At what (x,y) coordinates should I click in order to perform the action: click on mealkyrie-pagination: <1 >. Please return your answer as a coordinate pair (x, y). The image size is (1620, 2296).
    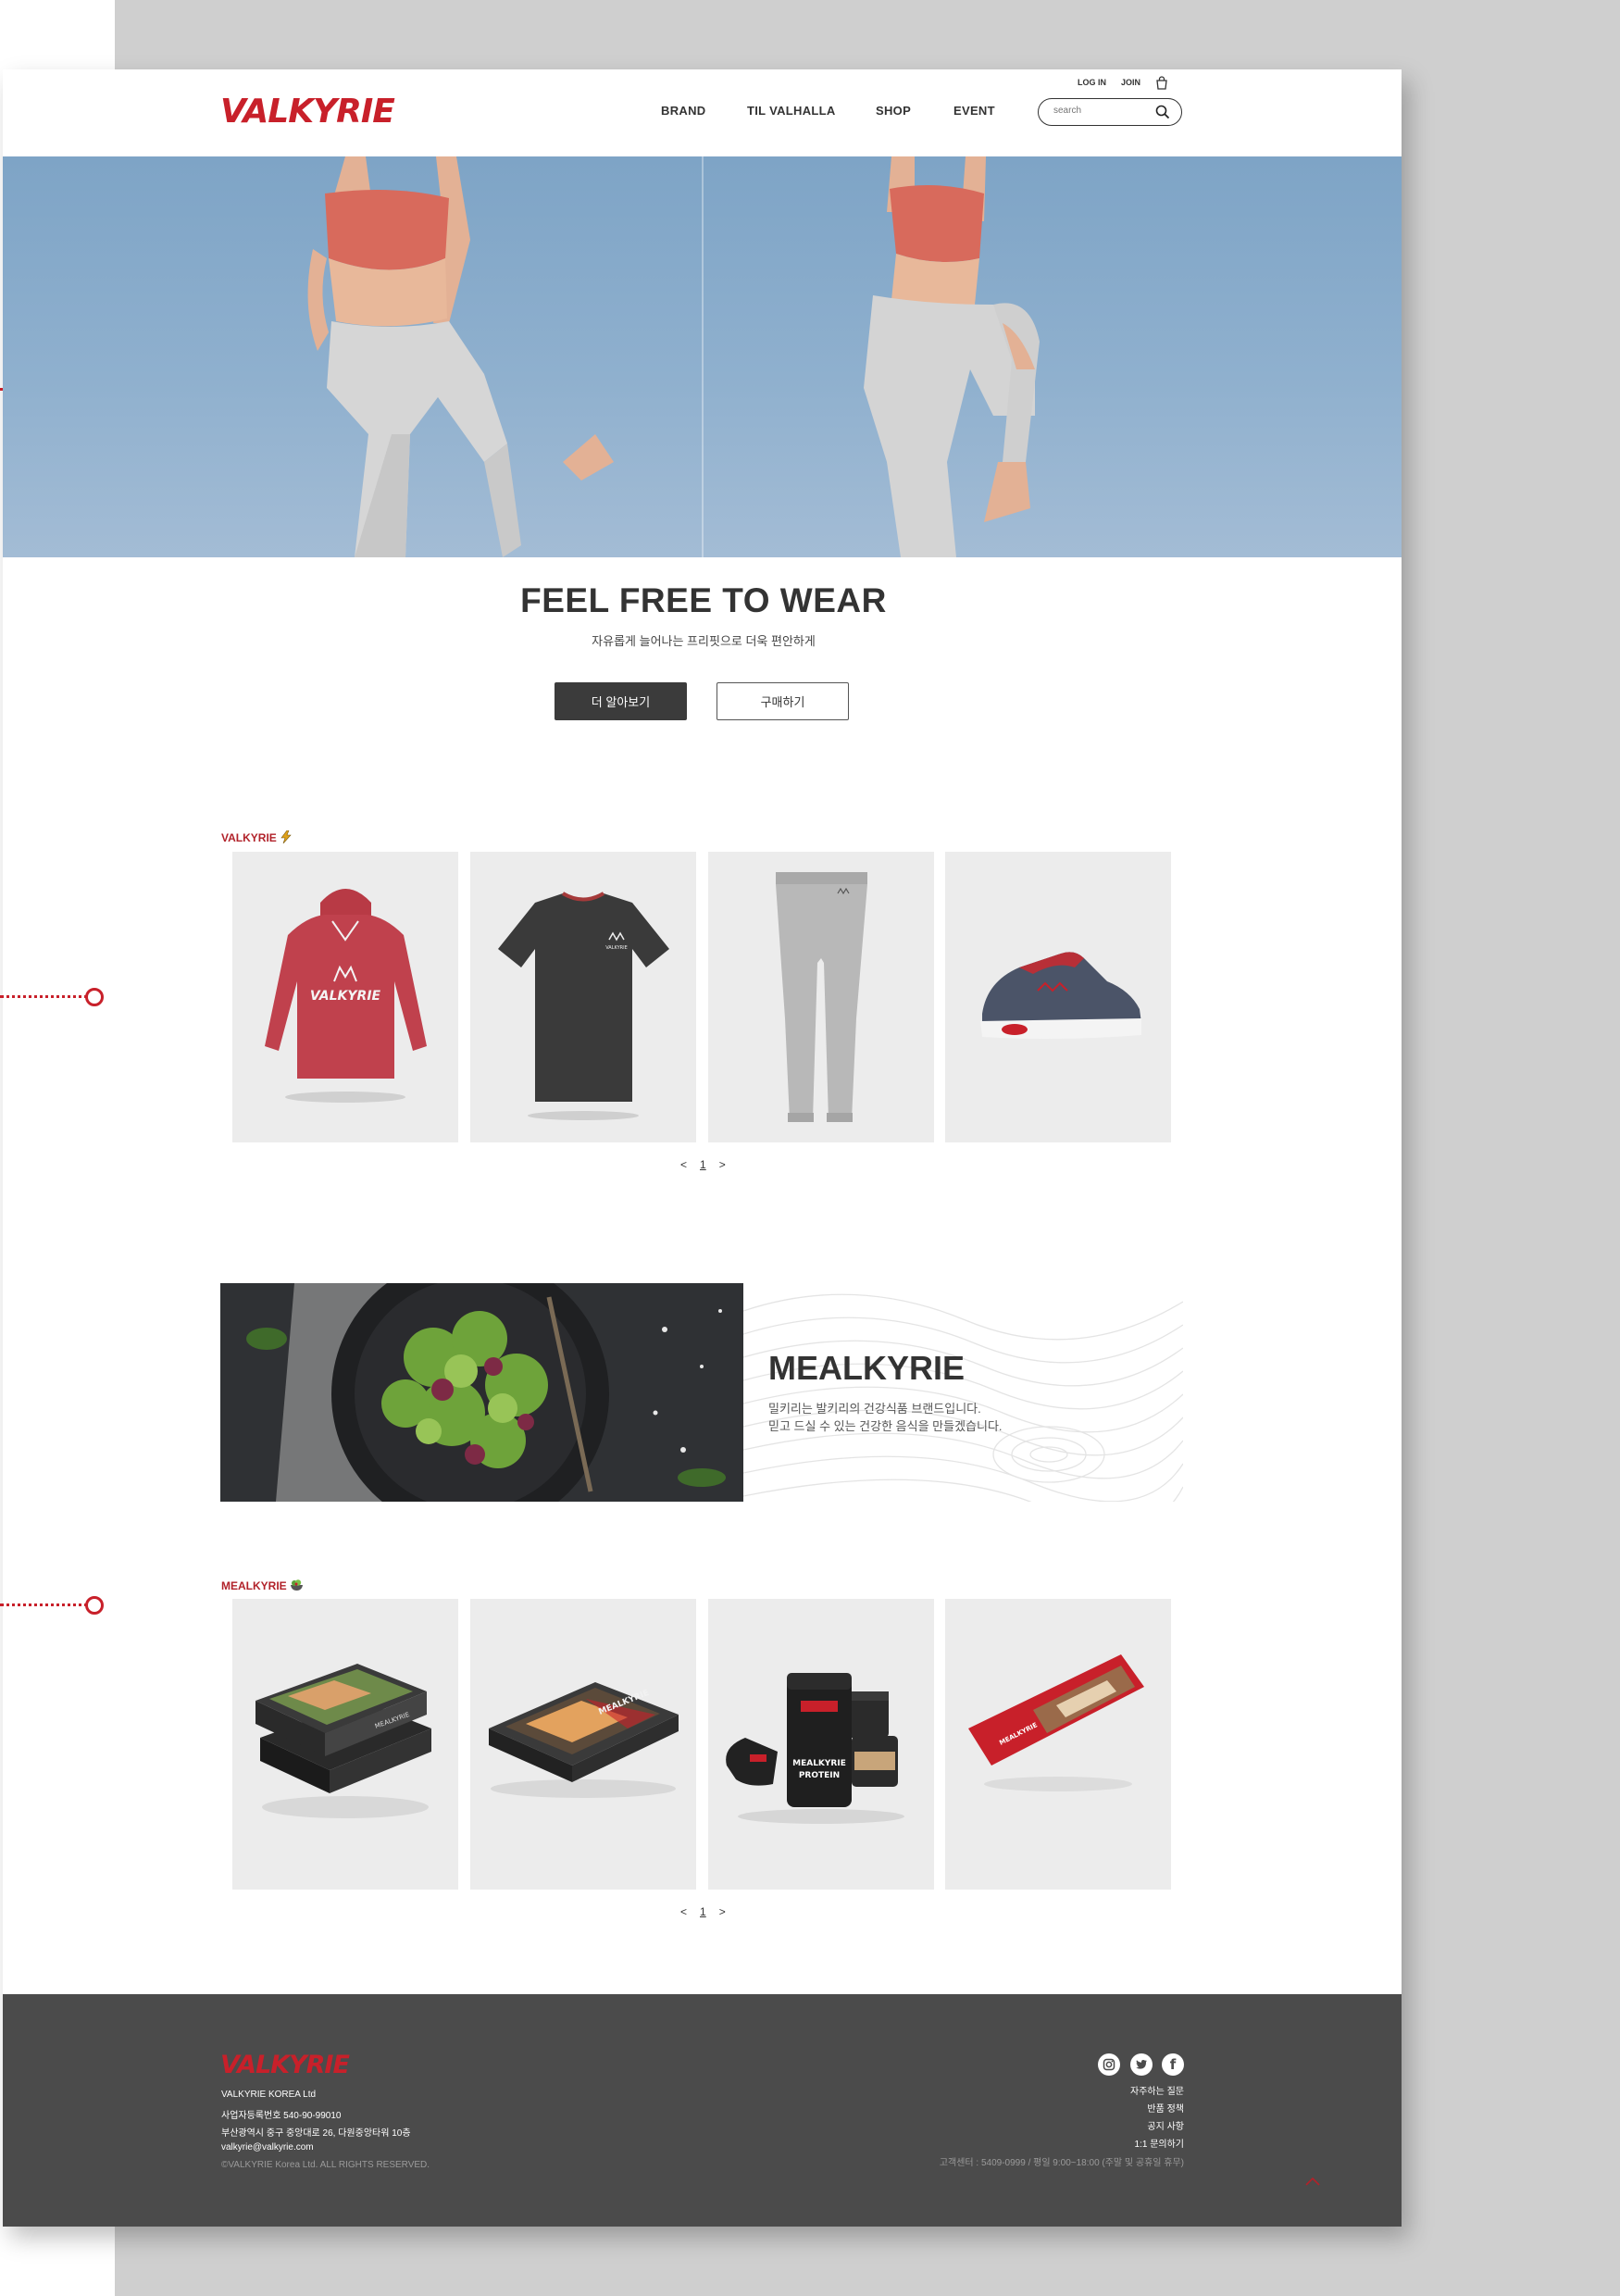
    Looking at the image, I should click on (703, 1911).